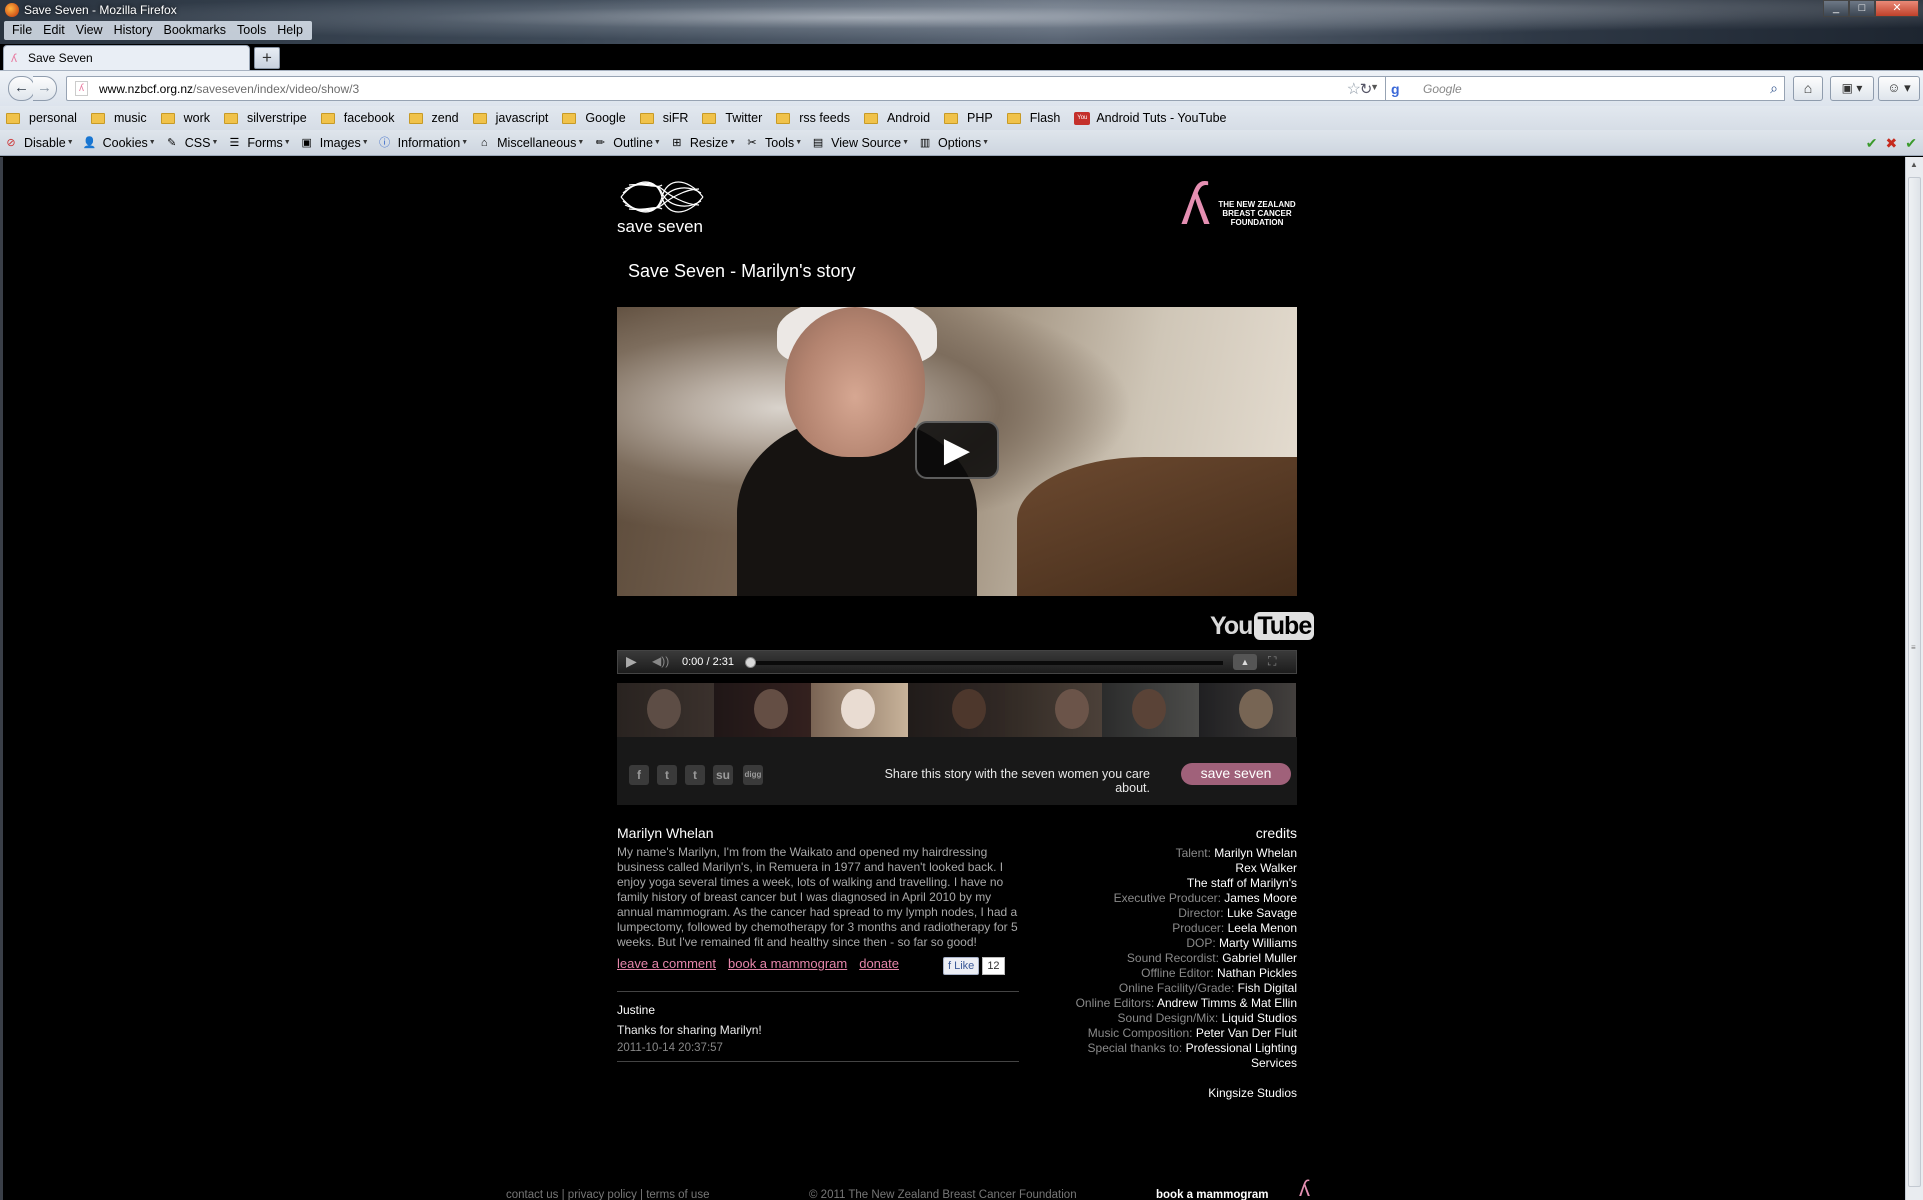  What do you see at coordinates (134, 30) in the screenshot?
I see `menu-history: History` at bounding box center [134, 30].